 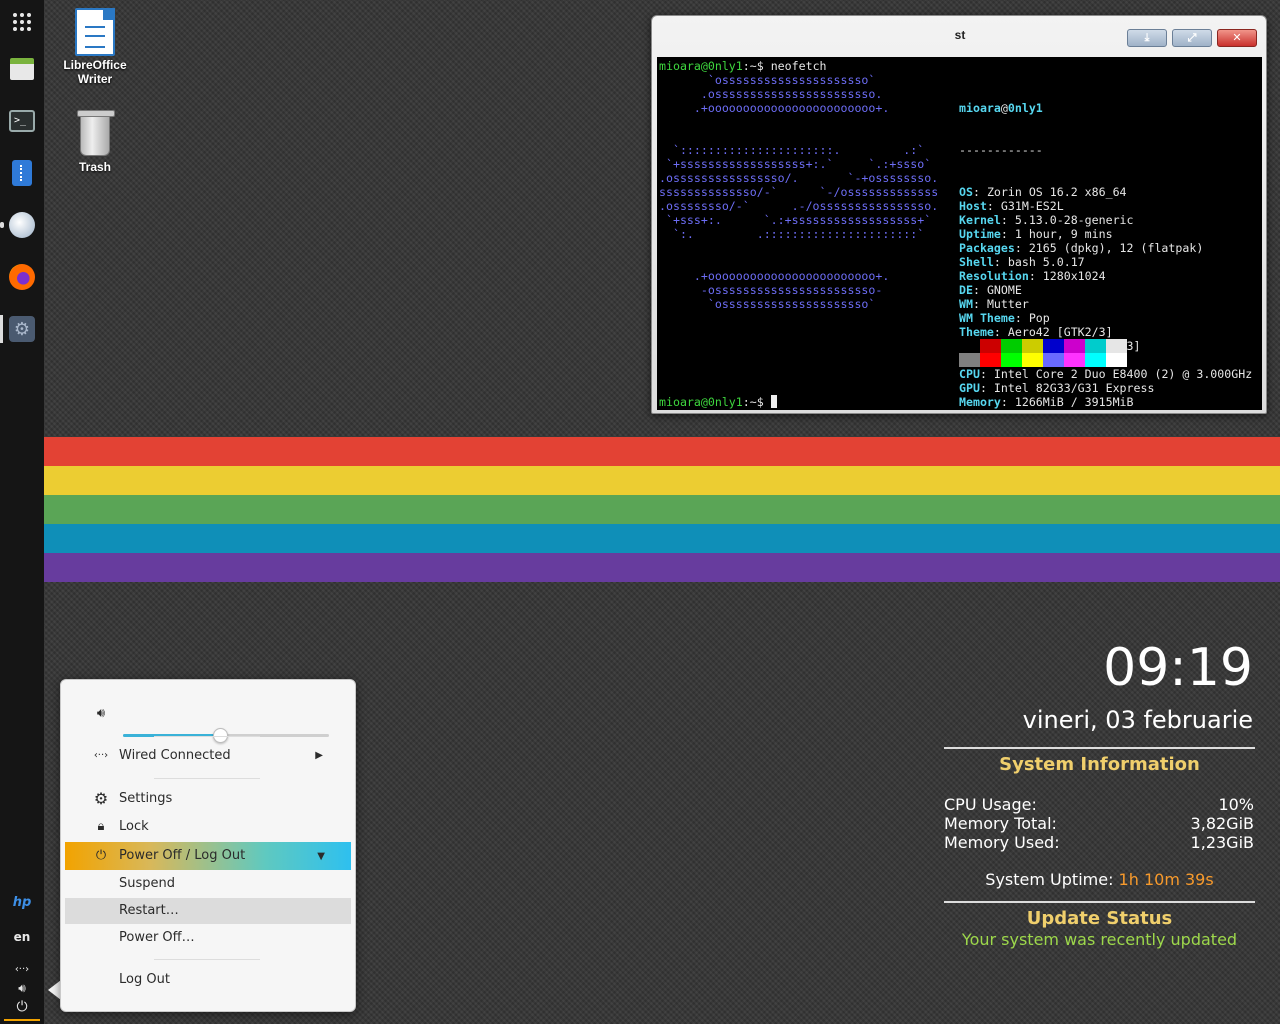 I want to click on prompt-path: :~$, so click(x=756, y=66).